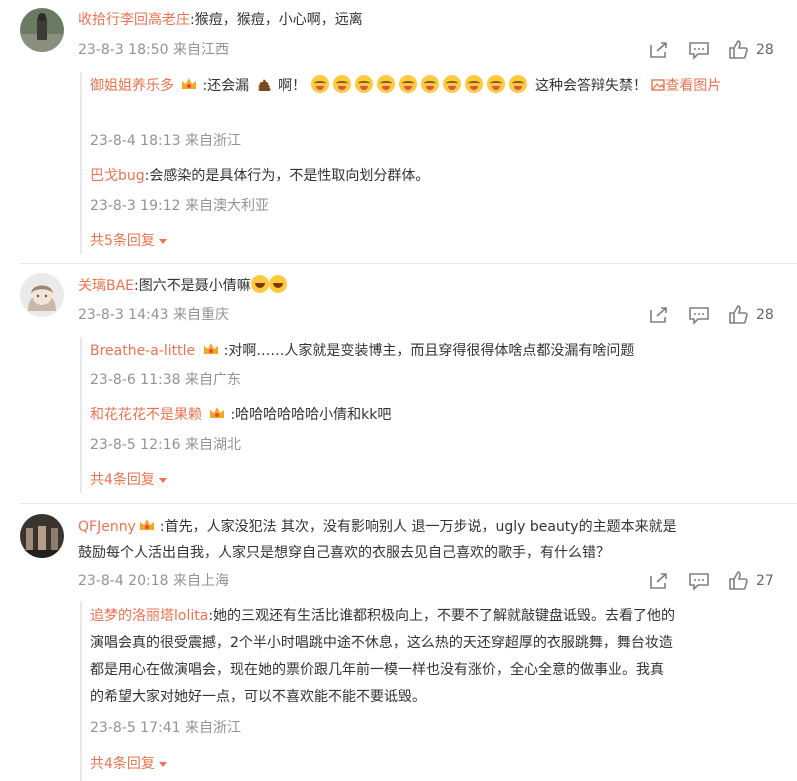 This screenshot has width=797, height=781. Describe the element at coordinates (132, 86) in the screenshot. I see `username: 御姐姐养乐多` at that location.